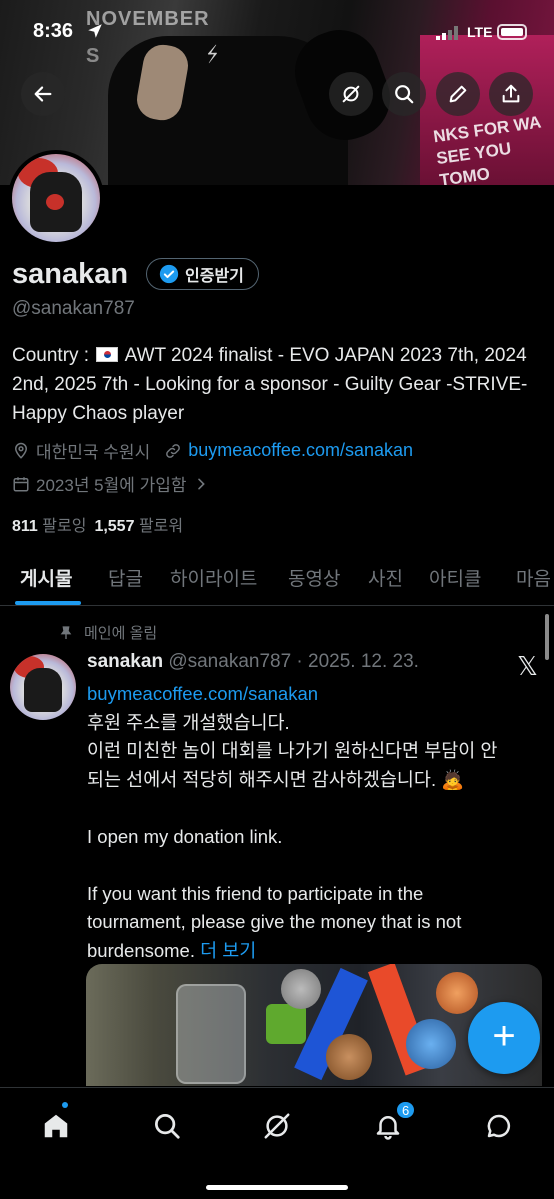 The width and height of the screenshot is (554, 1199). I want to click on profile-location: 대한민국 수원시, so click(93, 452).